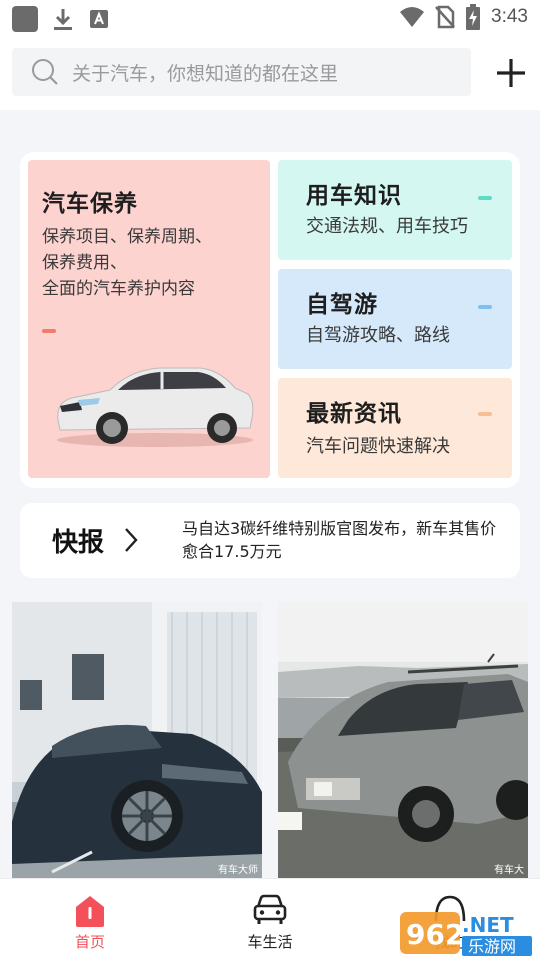 The image size is (540, 960). Describe the element at coordinates (78, 543) in the screenshot. I see `flash-news-label: 快报` at that location.